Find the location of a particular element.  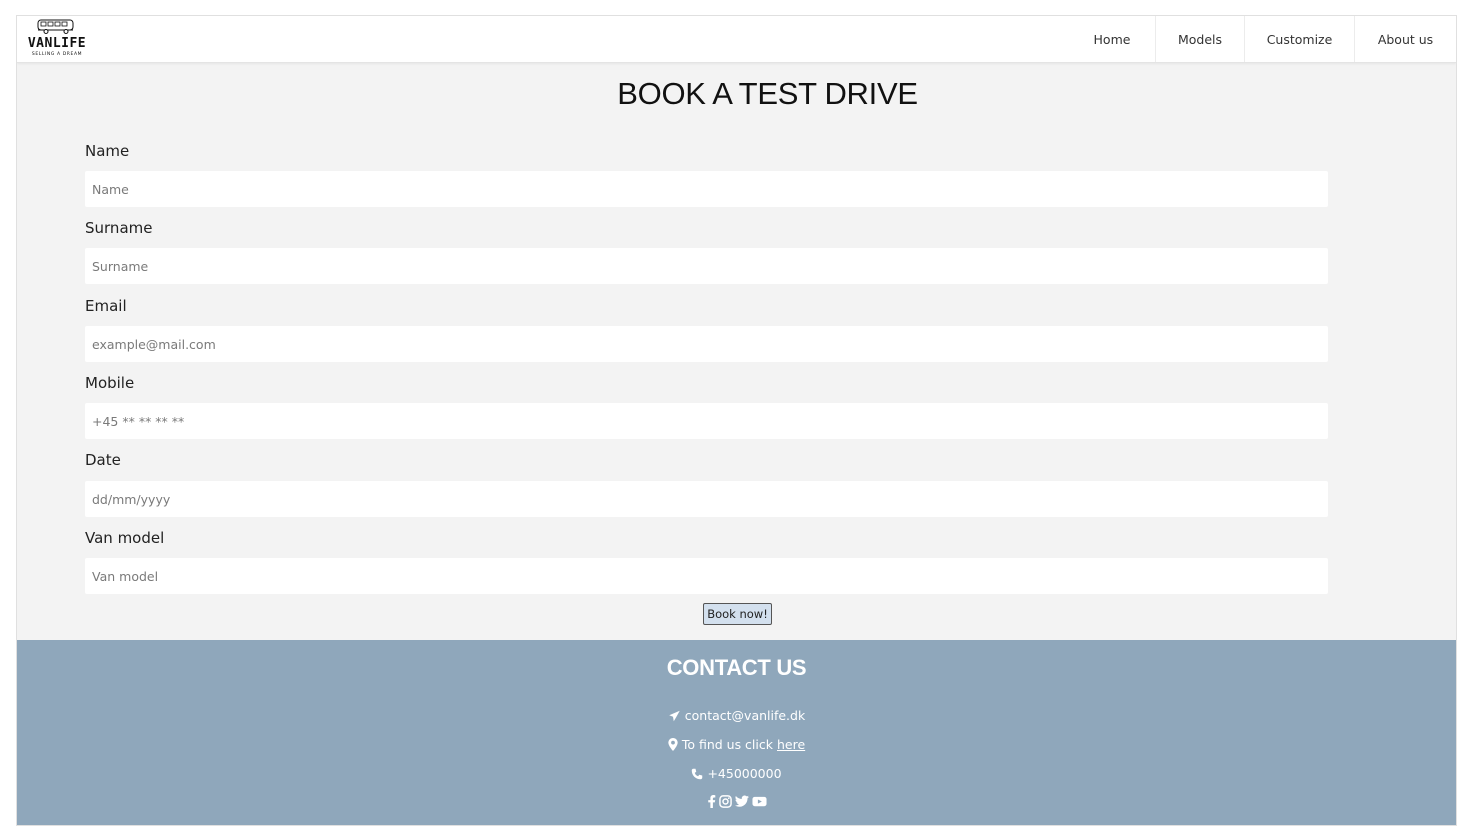

phone-icon is located at coordinates (697, 773).